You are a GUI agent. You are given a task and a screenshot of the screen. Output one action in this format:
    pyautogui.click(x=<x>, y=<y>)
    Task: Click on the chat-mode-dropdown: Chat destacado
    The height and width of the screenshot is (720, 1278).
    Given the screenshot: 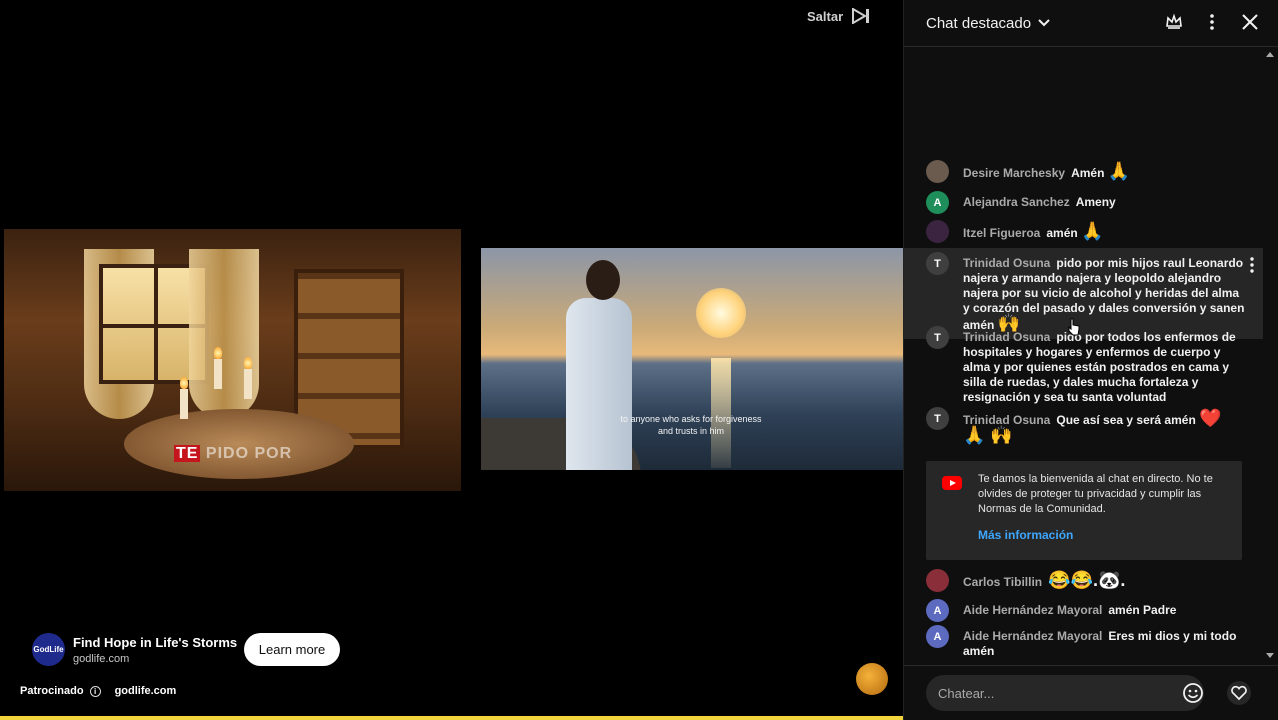 What is the action you would take?
    pyautogui.click(x=988, y=23)
    